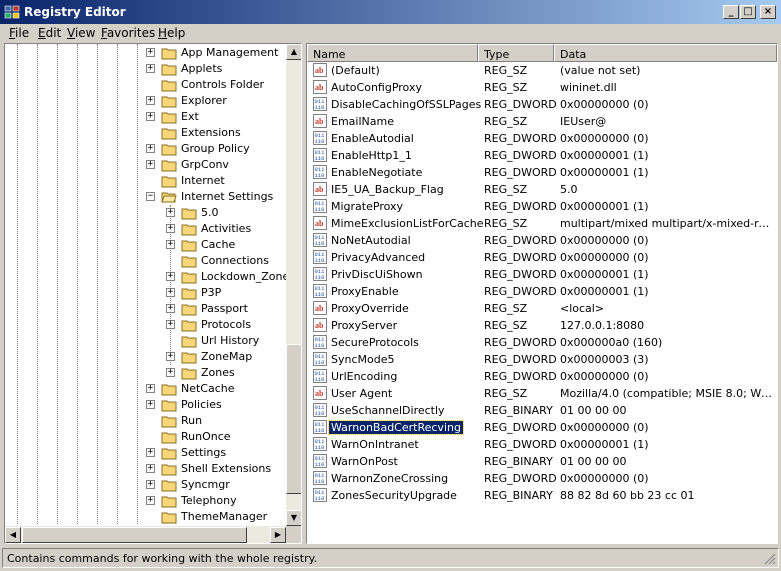 The width and height of the screenshot is (781, 571). What do you see at coordinates (19, 33) in the screenshot?
I see `menu-file: File` at bounding box center [19, 33].